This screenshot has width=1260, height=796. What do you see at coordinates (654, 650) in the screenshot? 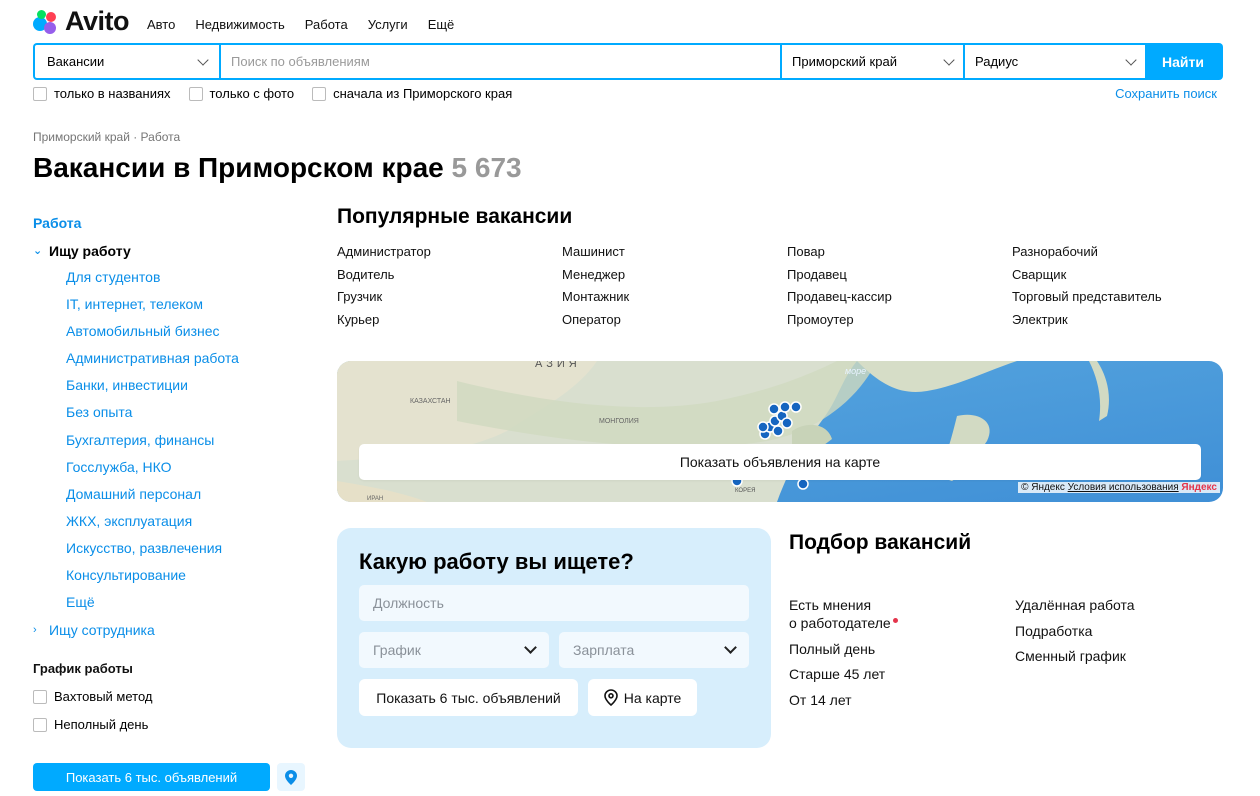
I see `salary-select: Зарплата` at bounding box center [654, 650].